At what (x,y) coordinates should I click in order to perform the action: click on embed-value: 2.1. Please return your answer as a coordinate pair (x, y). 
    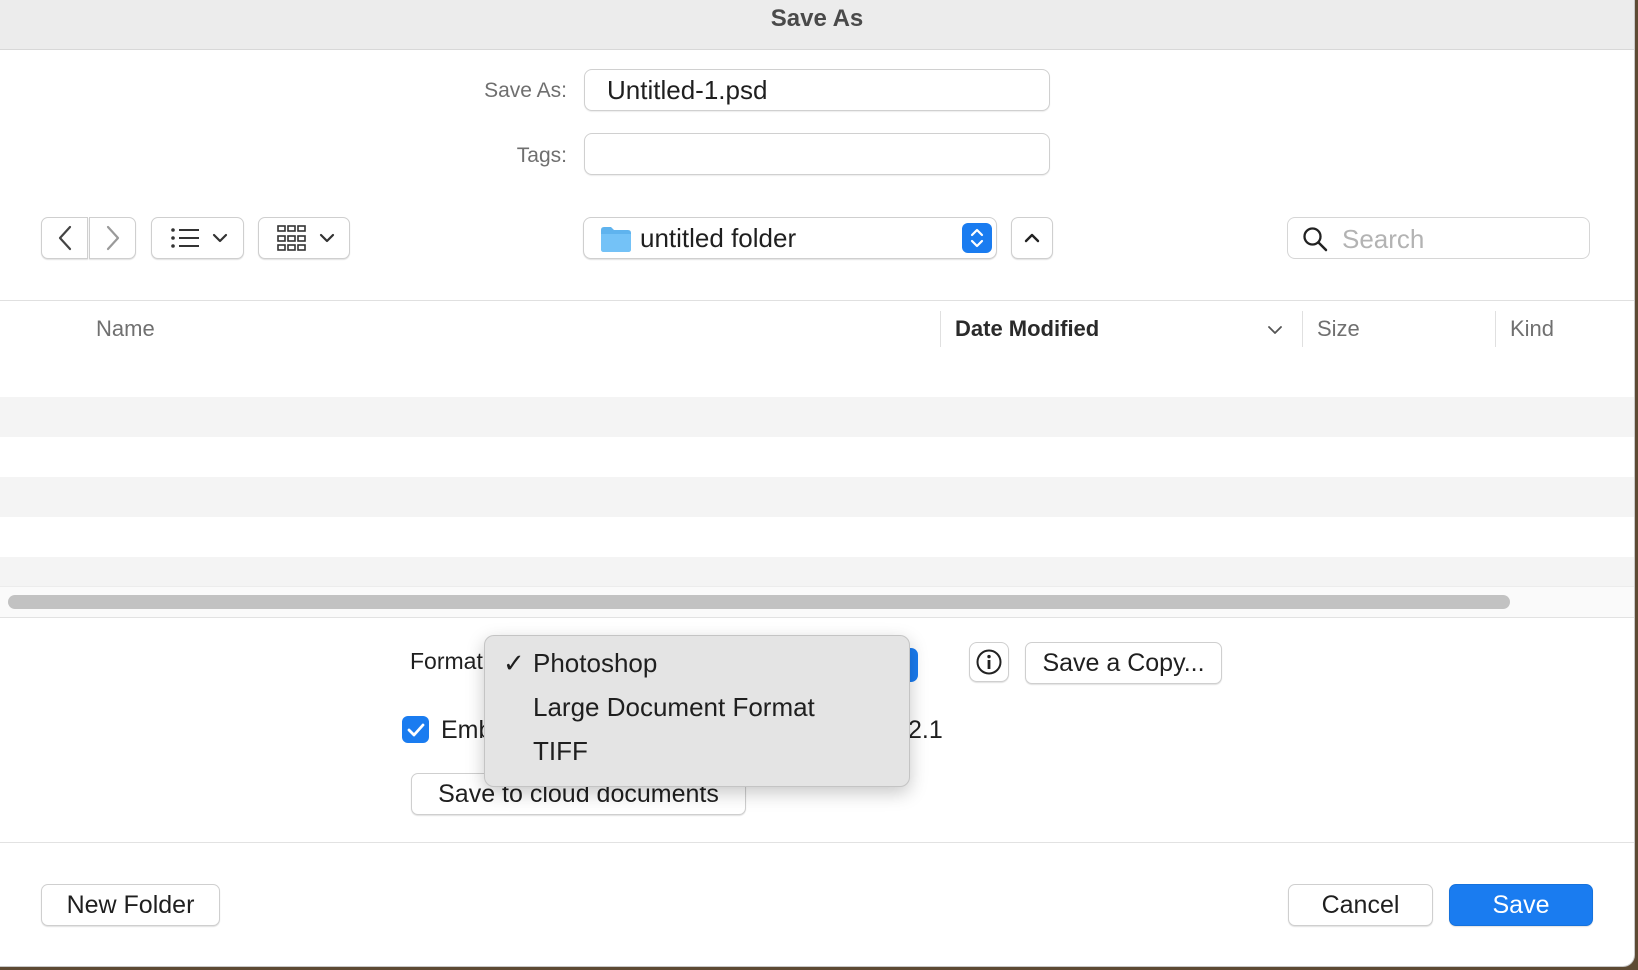
    Looking at the image, I should click on (925, 730).